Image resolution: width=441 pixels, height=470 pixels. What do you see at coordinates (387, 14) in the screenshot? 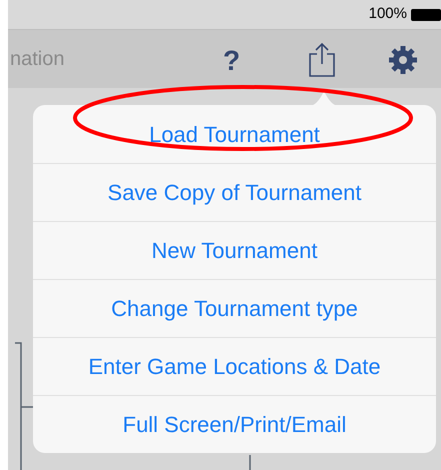
I see `battery-percentage: 100%` at bounding box center [387, 14].